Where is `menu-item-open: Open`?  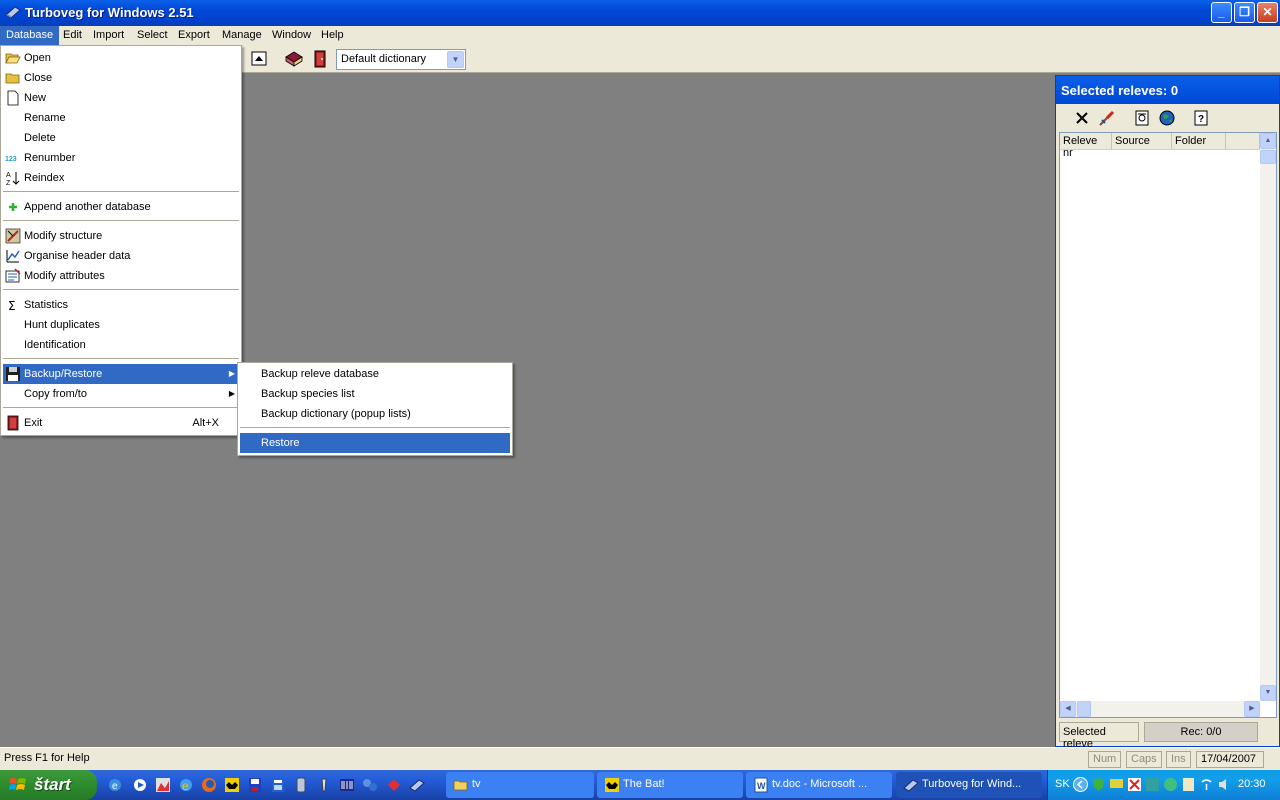 menu-item-open: Open is located at coordinates (121, 58).